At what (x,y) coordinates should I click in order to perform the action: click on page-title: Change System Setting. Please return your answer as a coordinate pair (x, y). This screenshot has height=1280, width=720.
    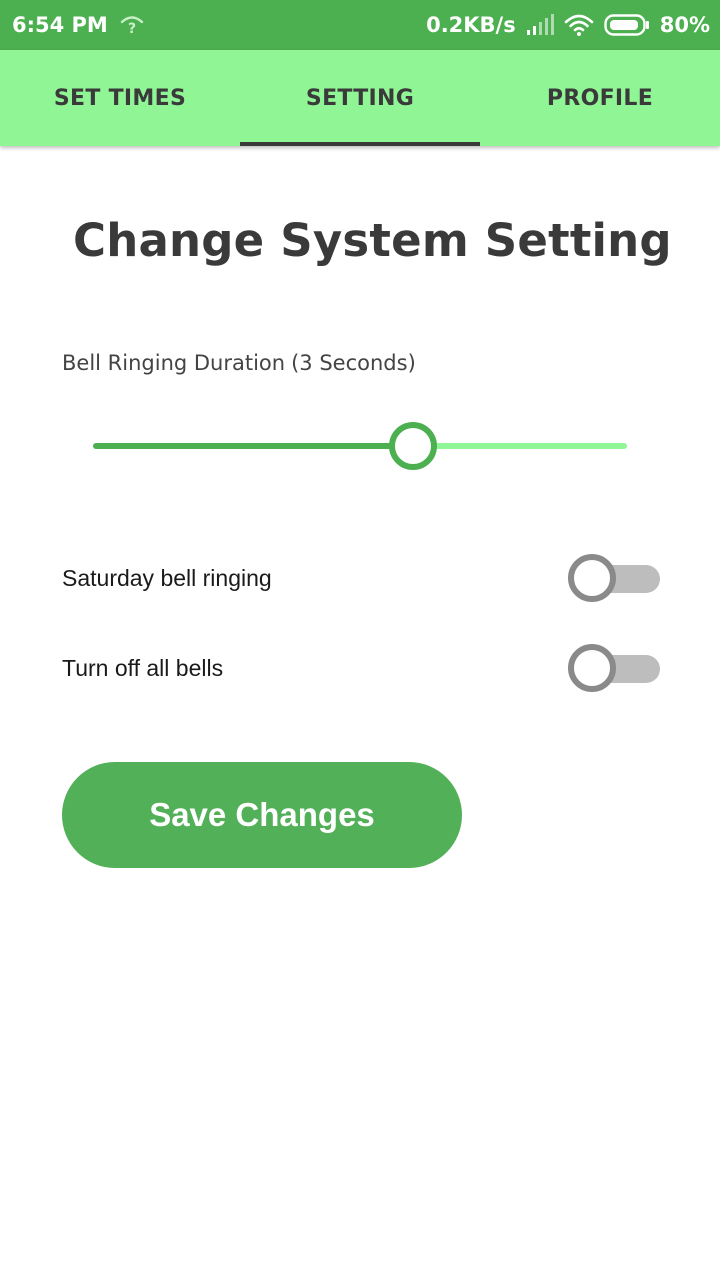
    Looking at the image, I should click on (372, 240).